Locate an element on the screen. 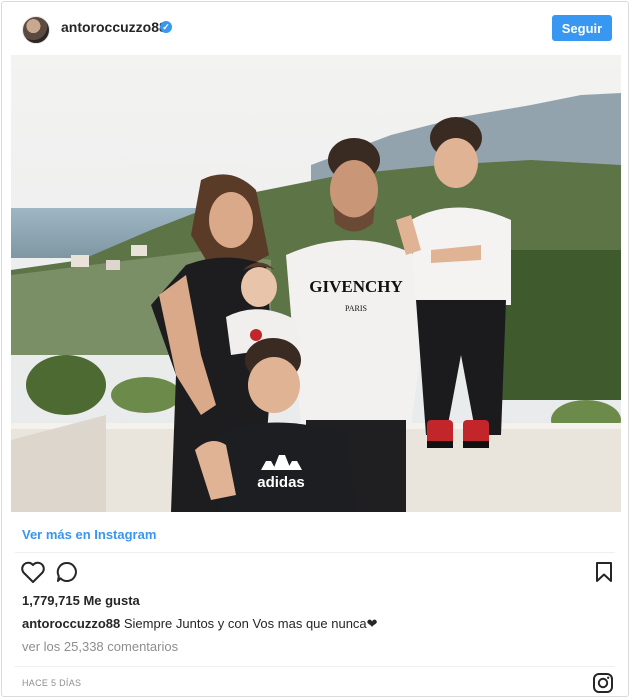  comment-icon is located at coordinates (67, 574).